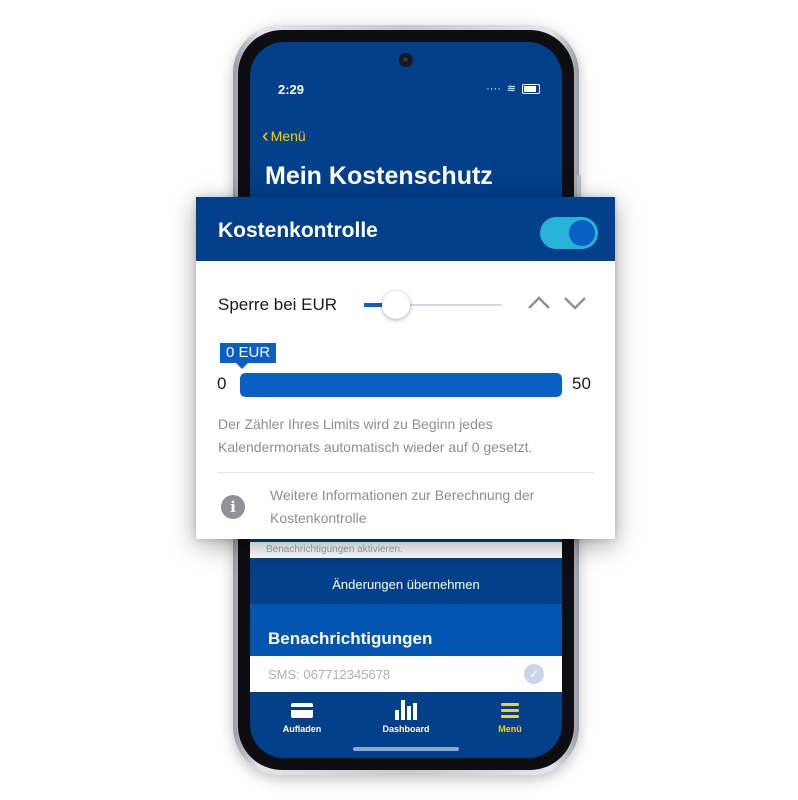 The width and height of the screenshot is (798, 800). What do you see at coordinates (582, 233) in the screenshot?
I see `toggle-knob` at bounding box center [582, 233].